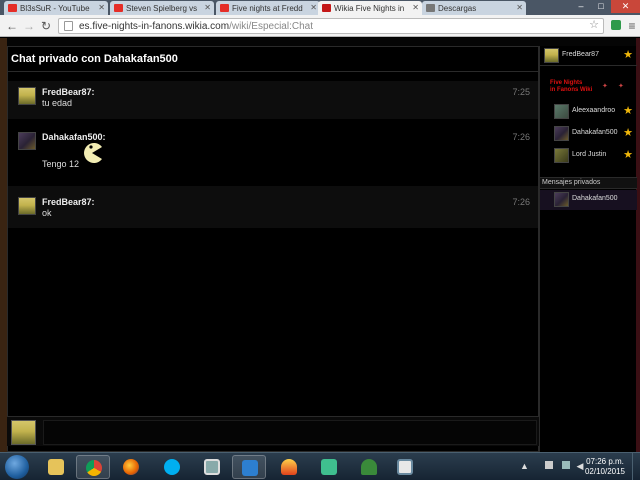 Image resolution: width=640 pixels, height=480 pixels. I want to click on taskbar-chrome, so click(93, 467).